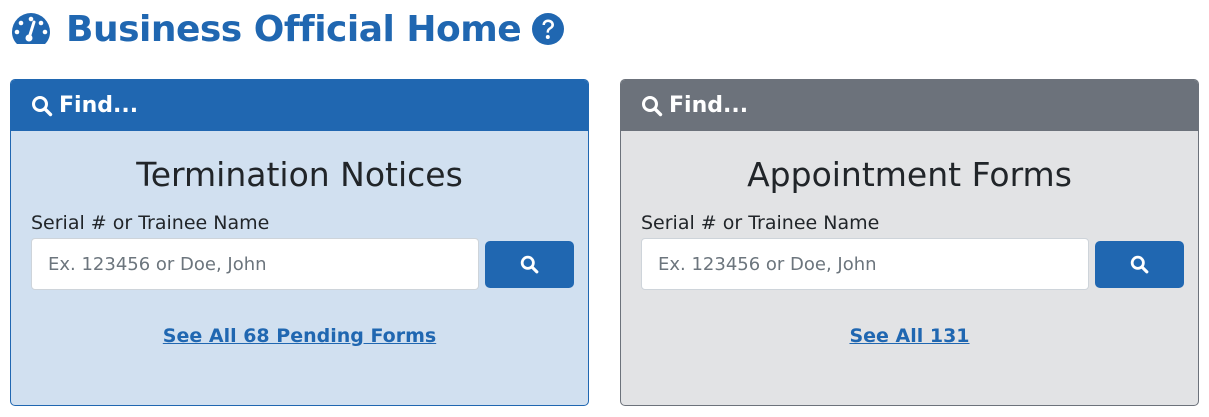 This screenshot has width=1209, height=417. I want to click on appointment-search-button, so click(1139, 264).